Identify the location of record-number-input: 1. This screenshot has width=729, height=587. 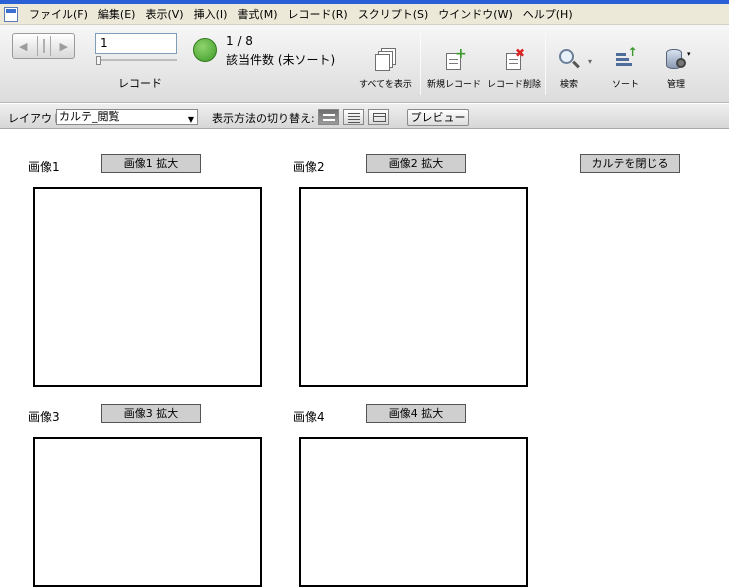
(136, 43).